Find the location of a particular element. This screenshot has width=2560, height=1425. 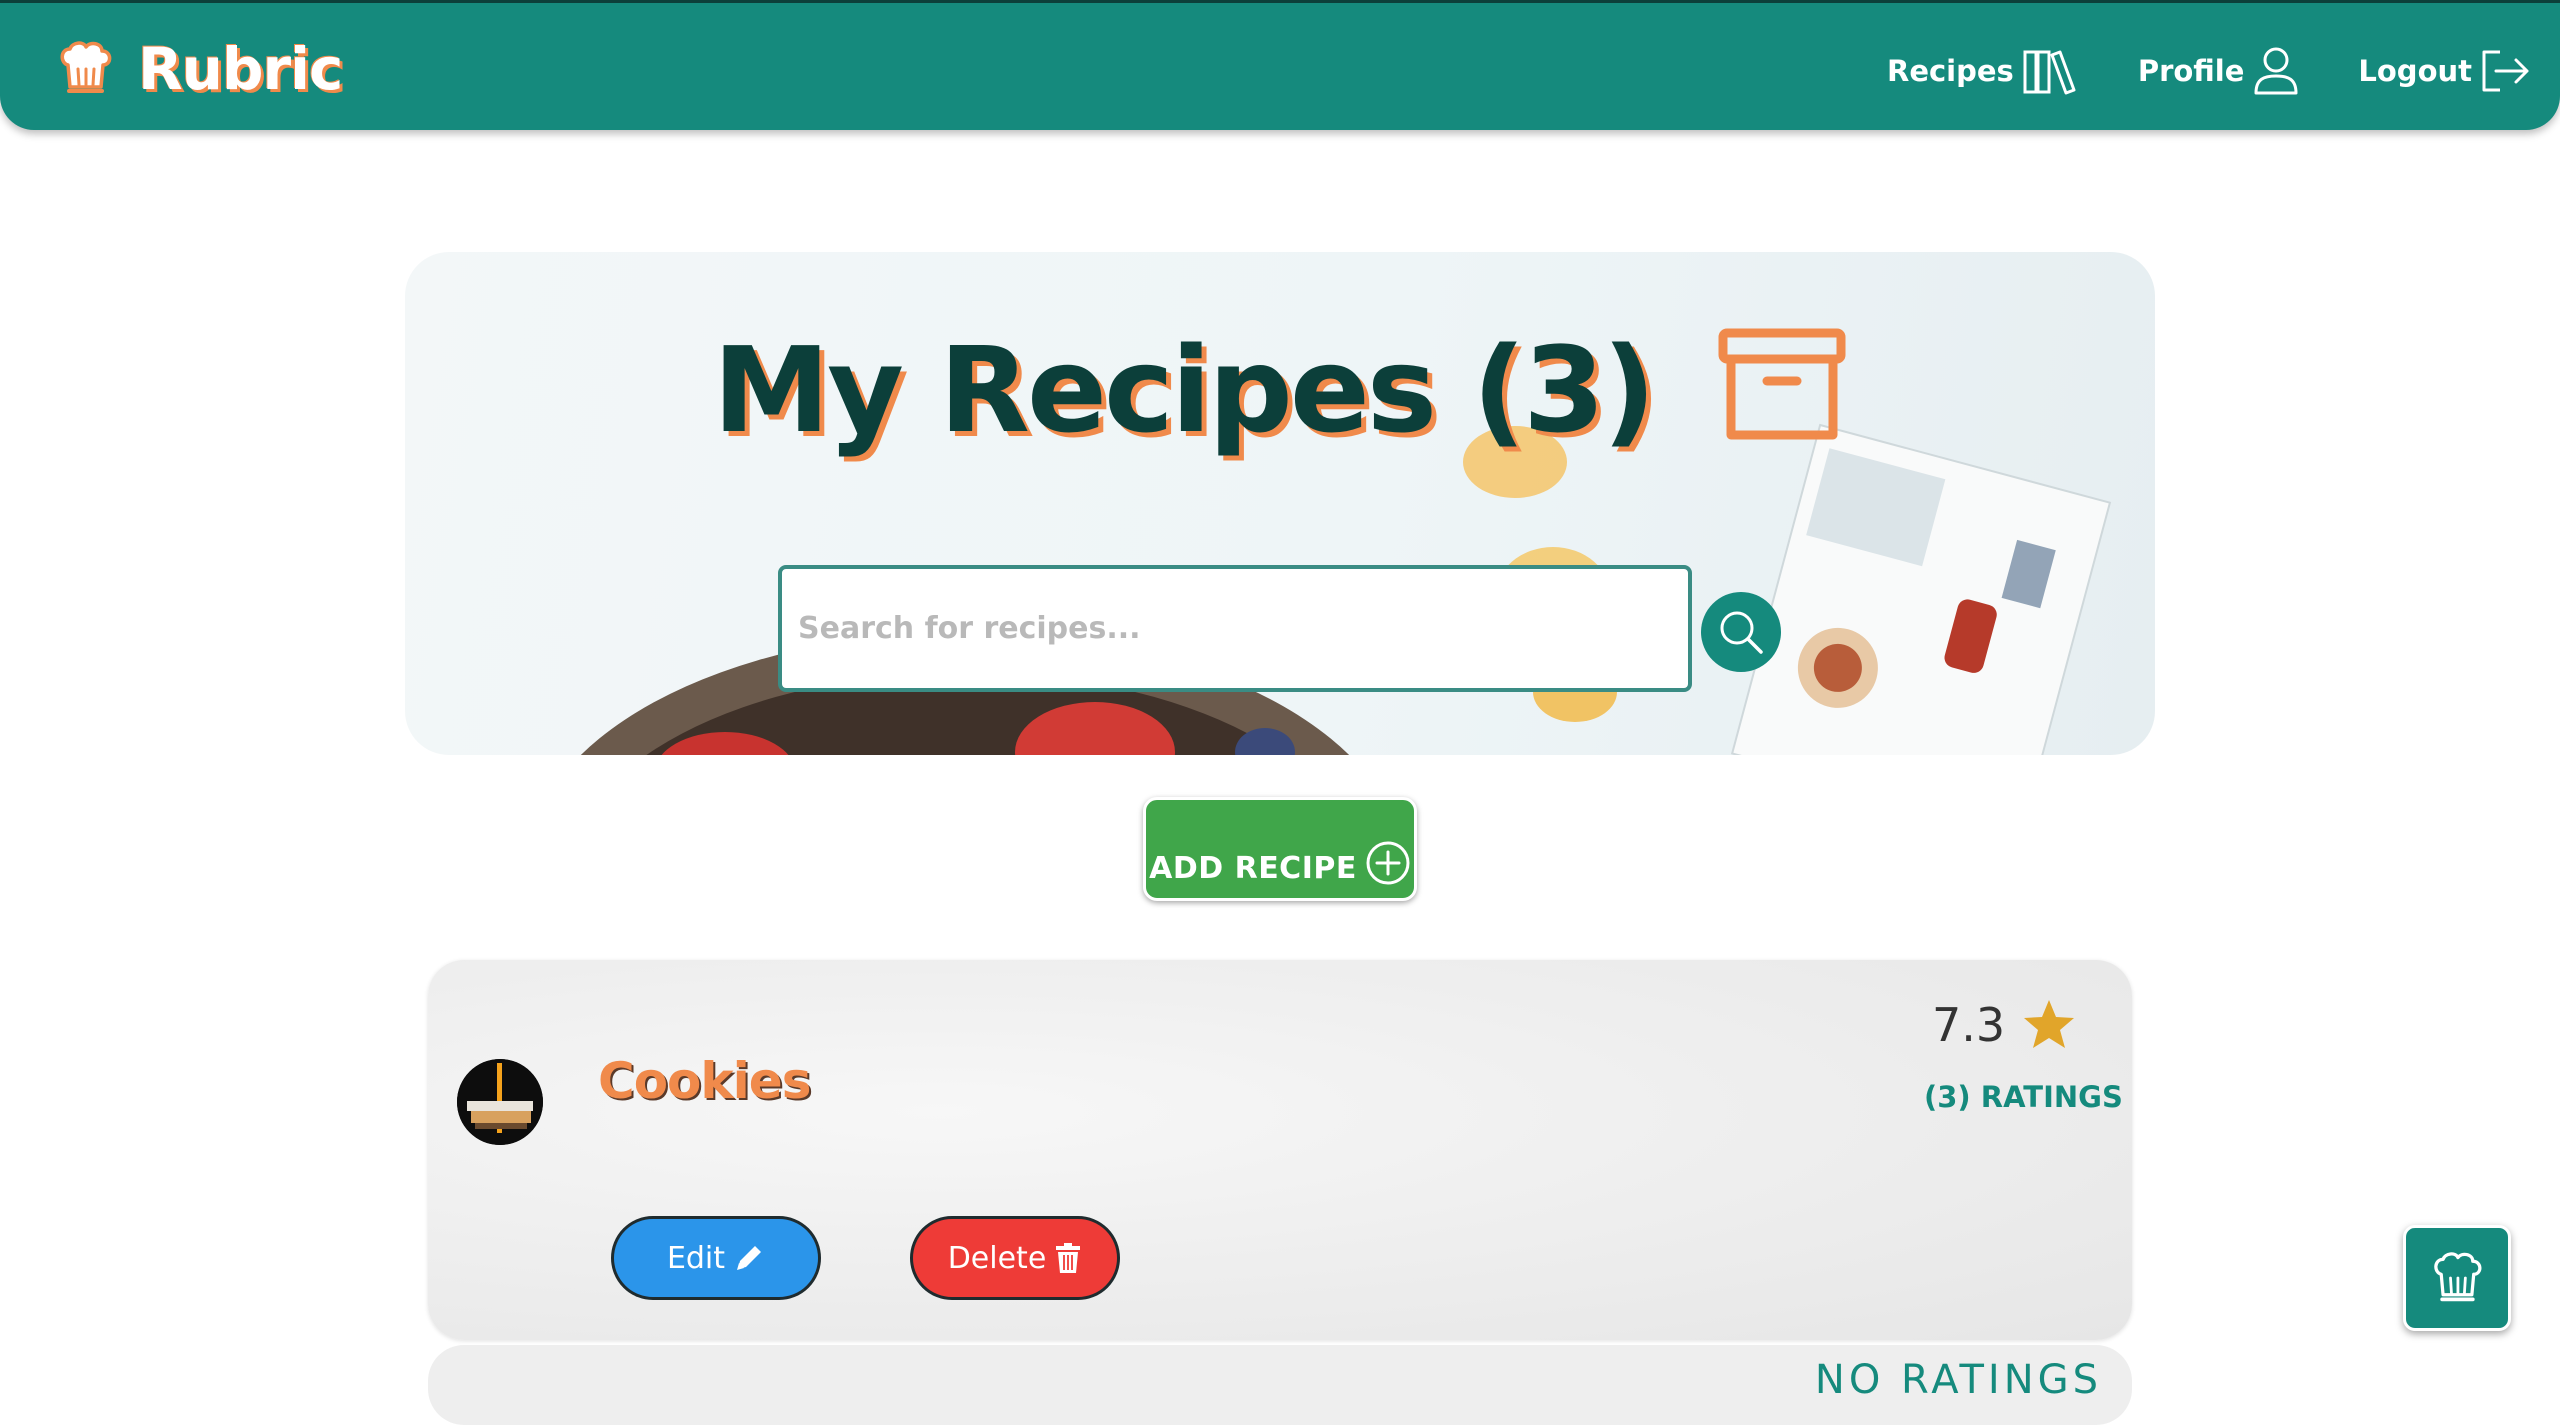

recipe-ratings-count: NO RATINGS is located at coordinates (1958, 1380).